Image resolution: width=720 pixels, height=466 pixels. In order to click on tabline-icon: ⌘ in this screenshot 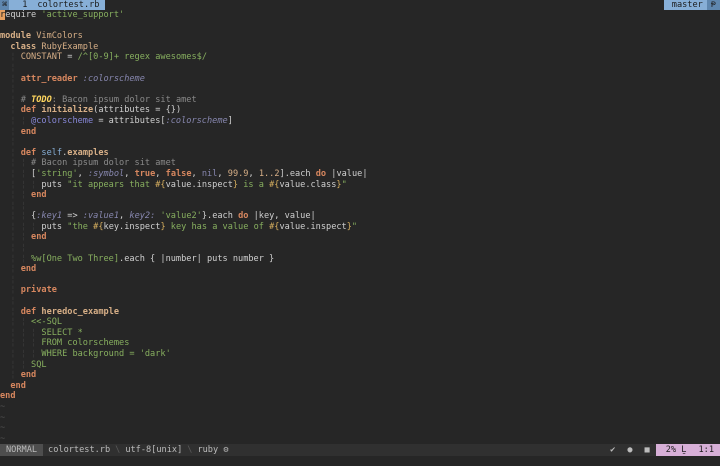, I will do `click(5, 5)`.